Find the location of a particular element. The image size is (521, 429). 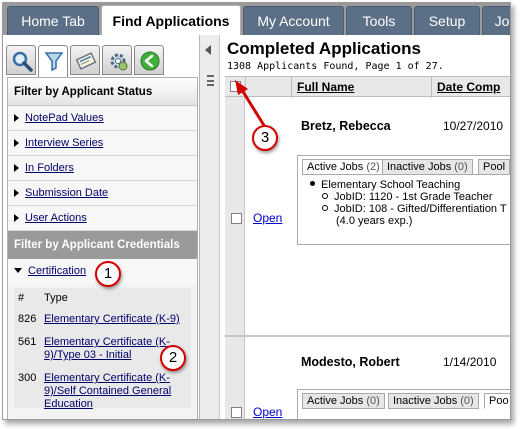

tab-find-applications: Find Applications is located at coordinates (171, 20).